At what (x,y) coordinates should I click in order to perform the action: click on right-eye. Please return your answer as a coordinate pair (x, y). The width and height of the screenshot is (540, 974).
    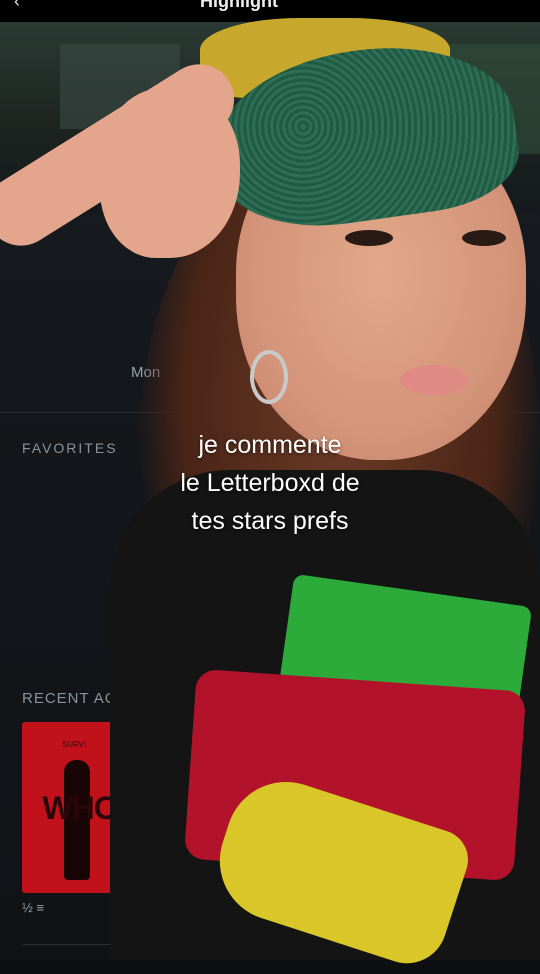
    Looking at the image, I should click on (484, 238).